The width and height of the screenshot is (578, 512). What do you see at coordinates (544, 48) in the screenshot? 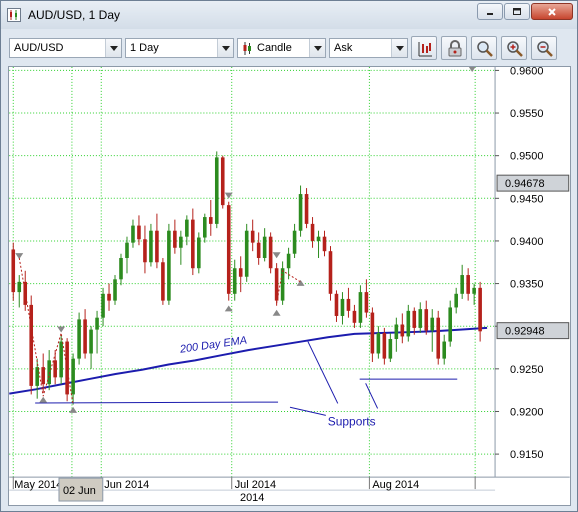
I see `zoom-out-button` at bounding box center [544, 48].